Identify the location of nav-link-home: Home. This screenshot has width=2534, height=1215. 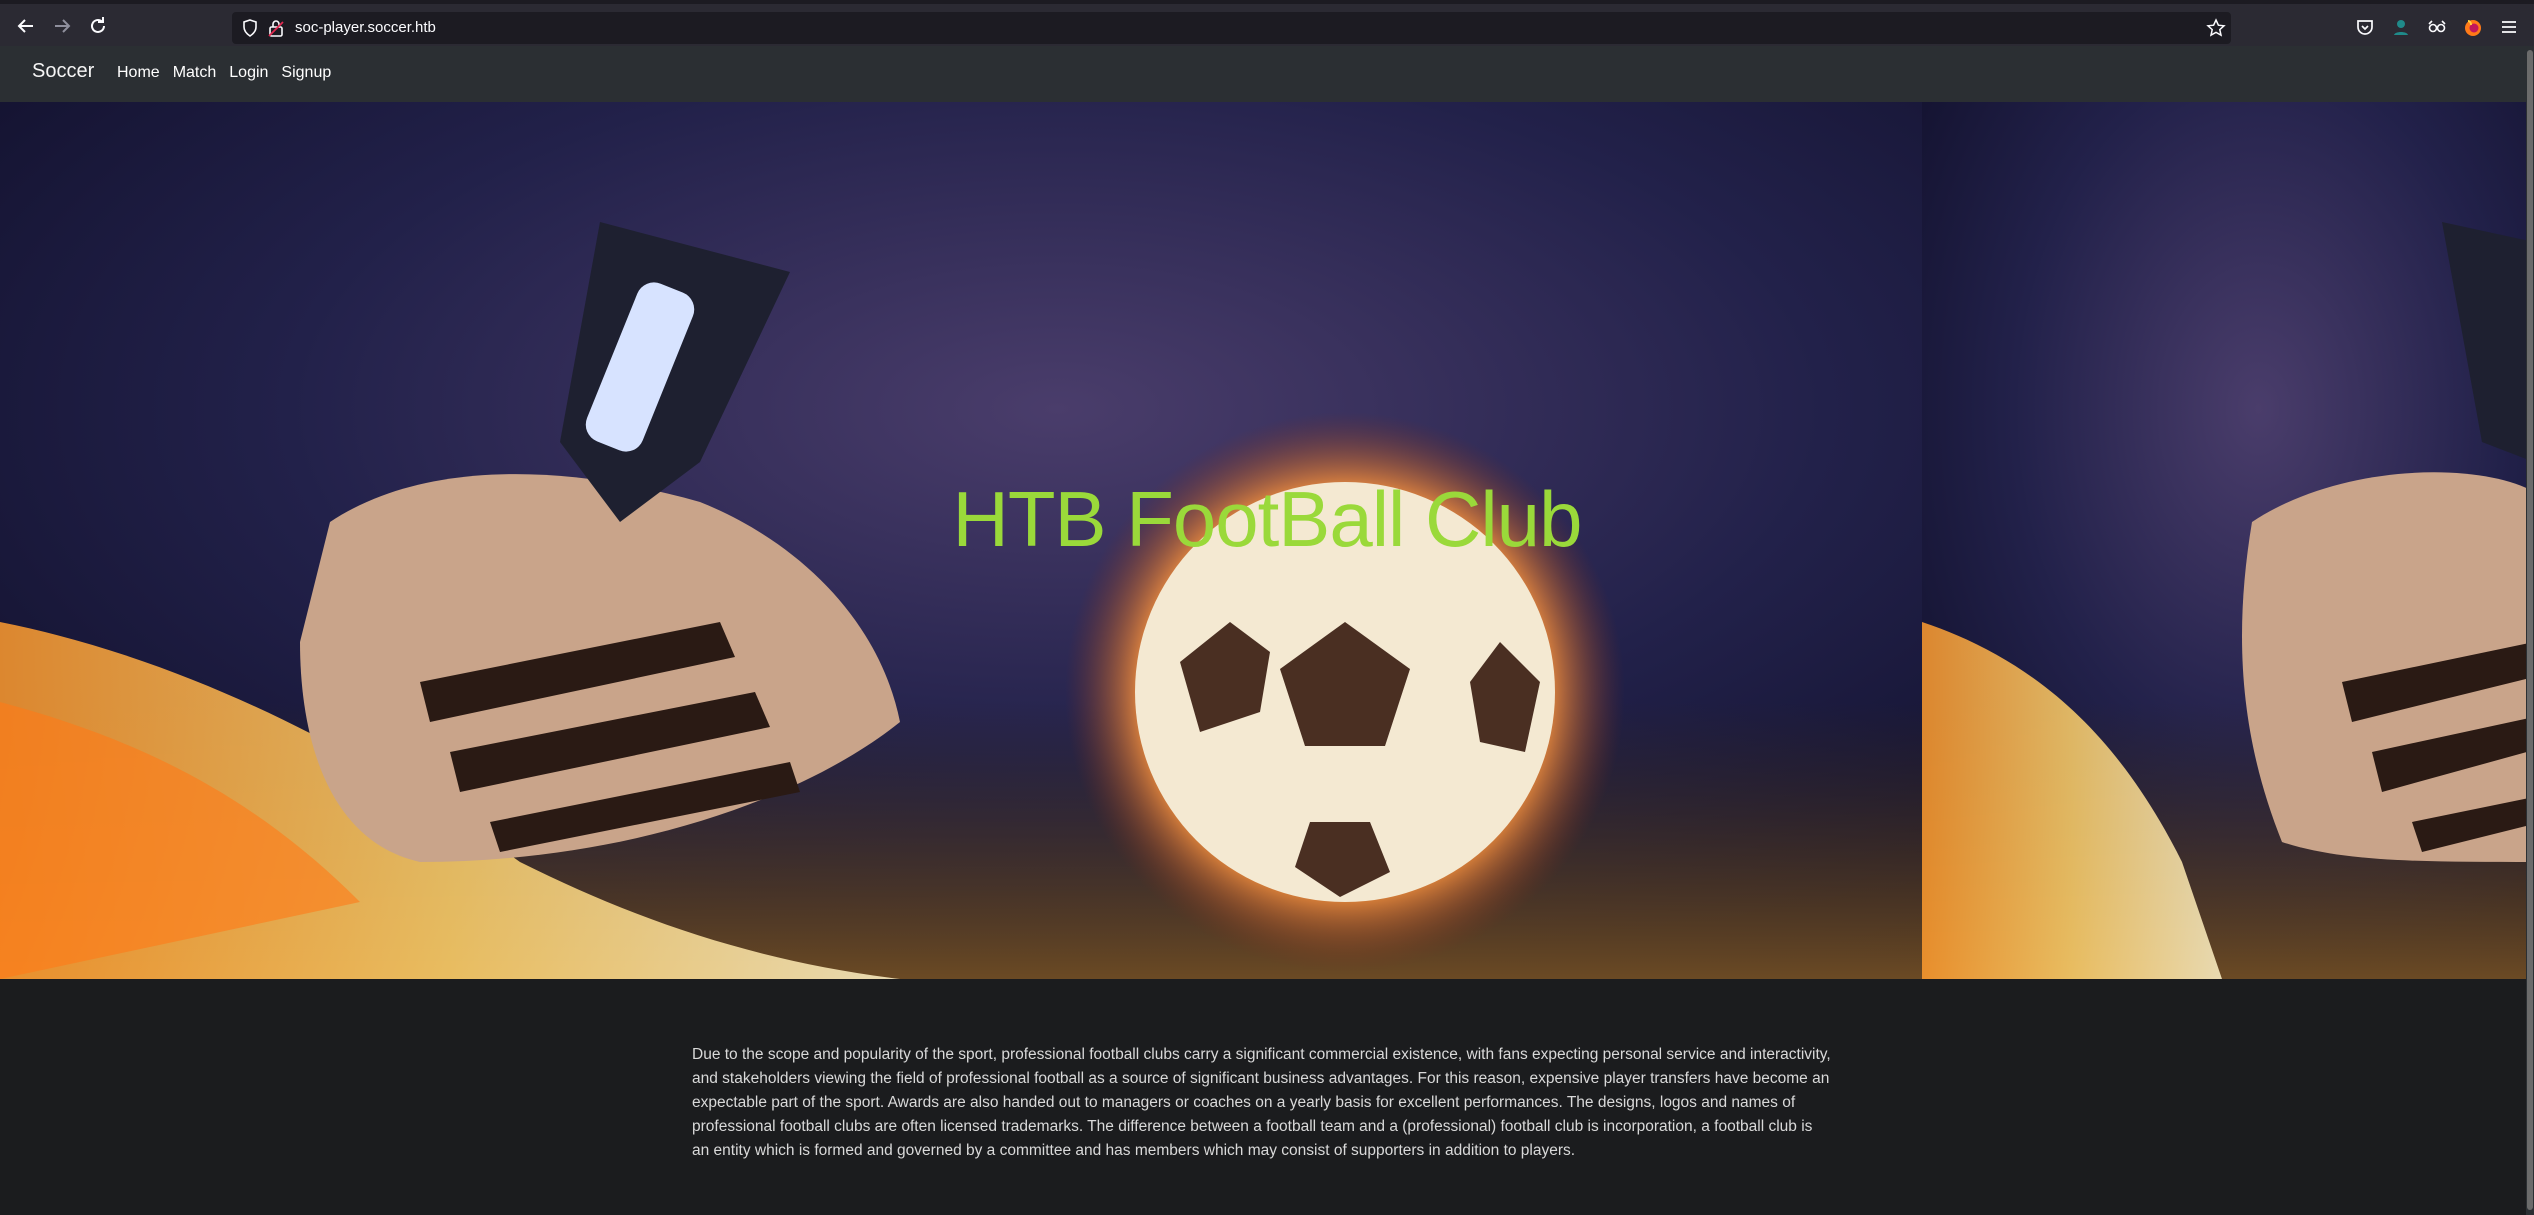
(143, 73).